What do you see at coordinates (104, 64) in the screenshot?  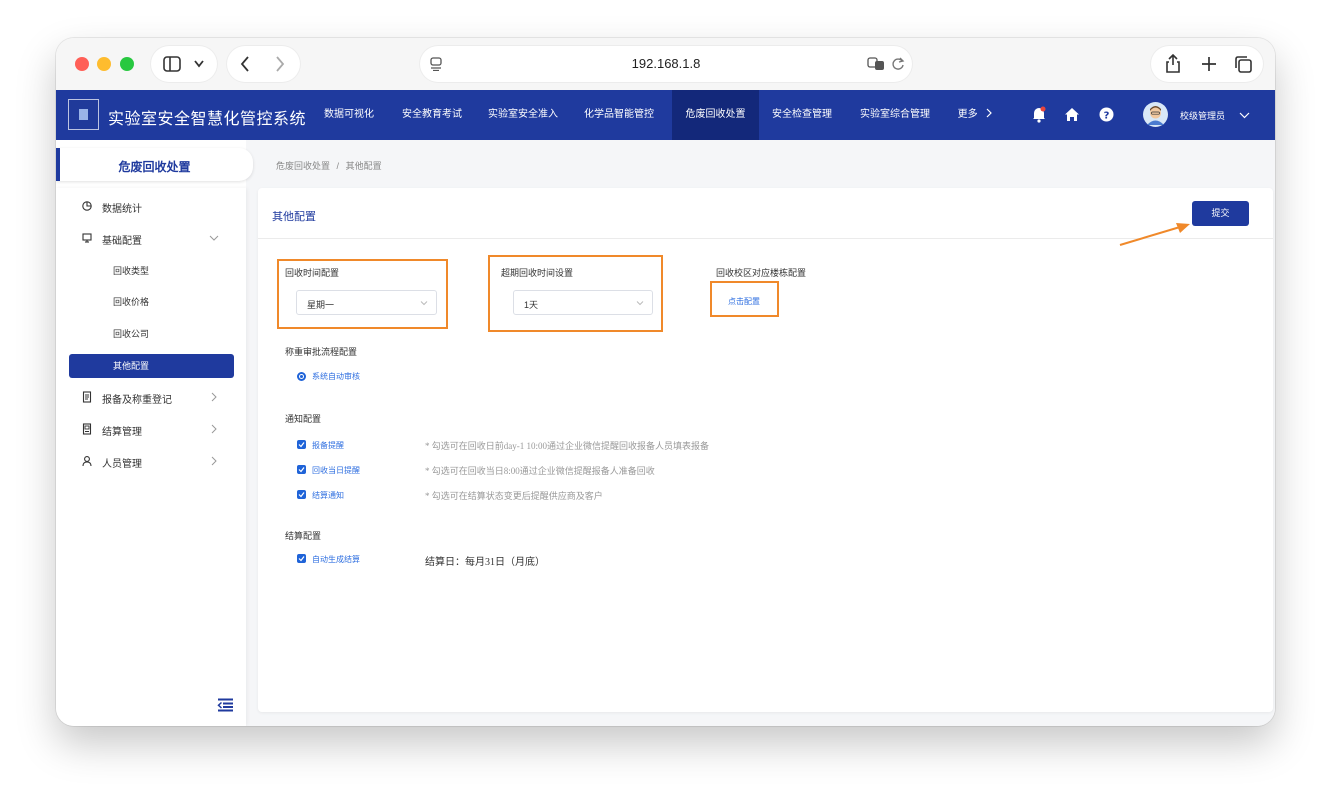 I see `minimize-window-button` at bounding box center [104, 64].